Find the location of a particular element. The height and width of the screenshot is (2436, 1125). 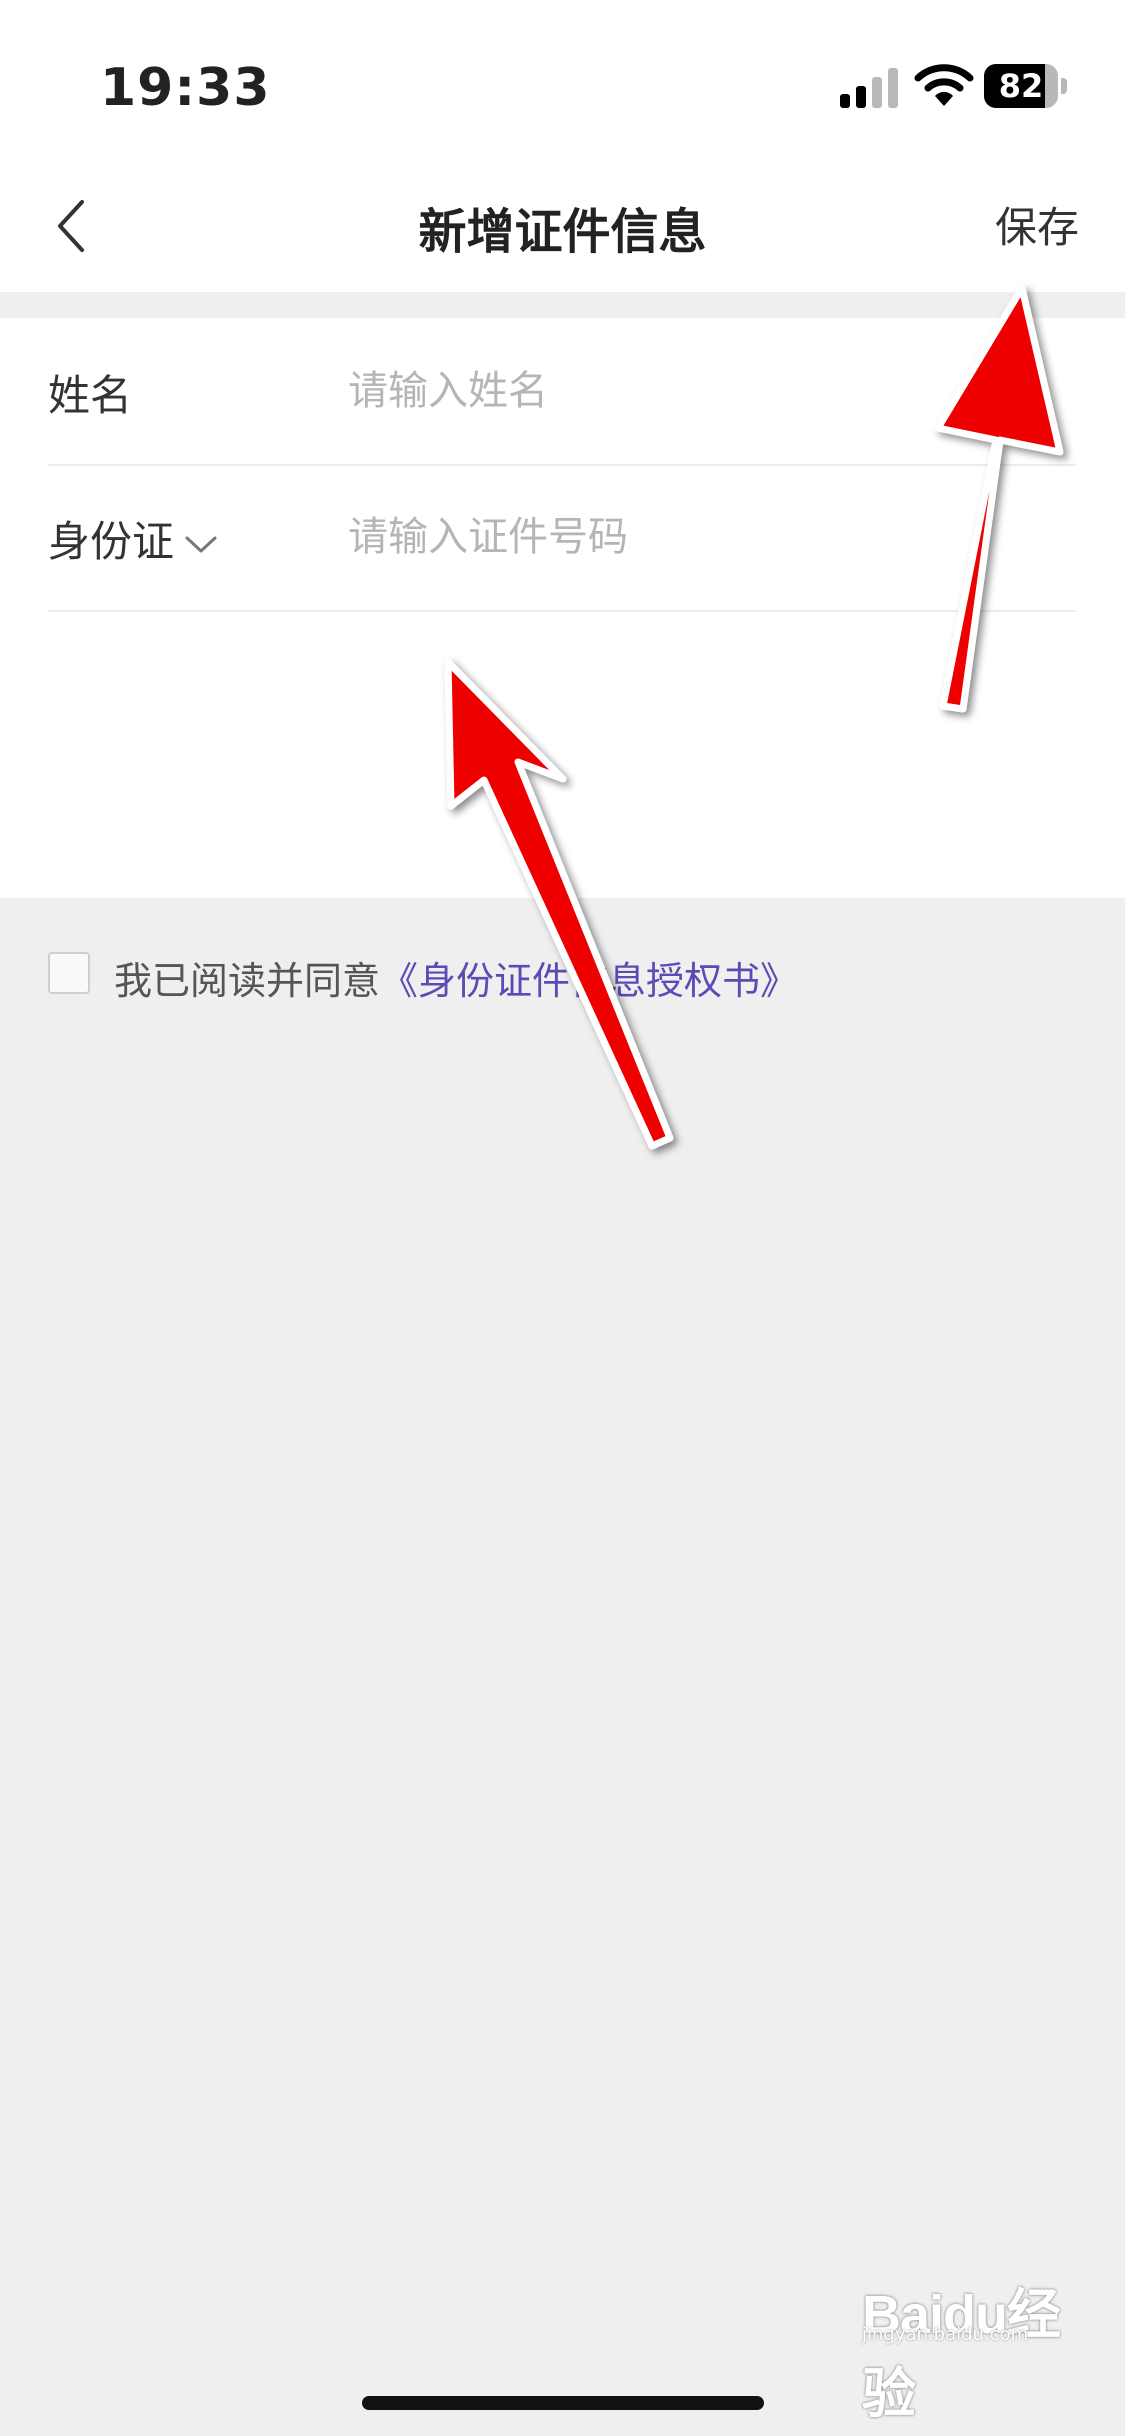

watermark-url: jingyan.baidu.com is located at coordinates (945, 2334).